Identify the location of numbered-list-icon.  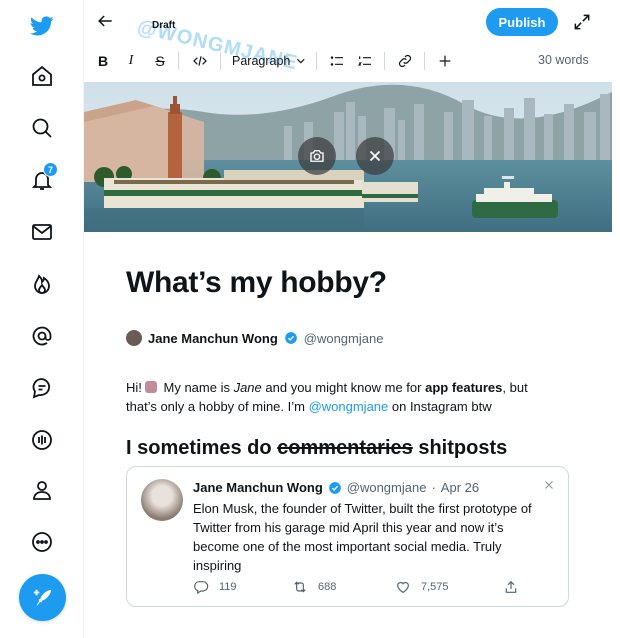
(364, 61).